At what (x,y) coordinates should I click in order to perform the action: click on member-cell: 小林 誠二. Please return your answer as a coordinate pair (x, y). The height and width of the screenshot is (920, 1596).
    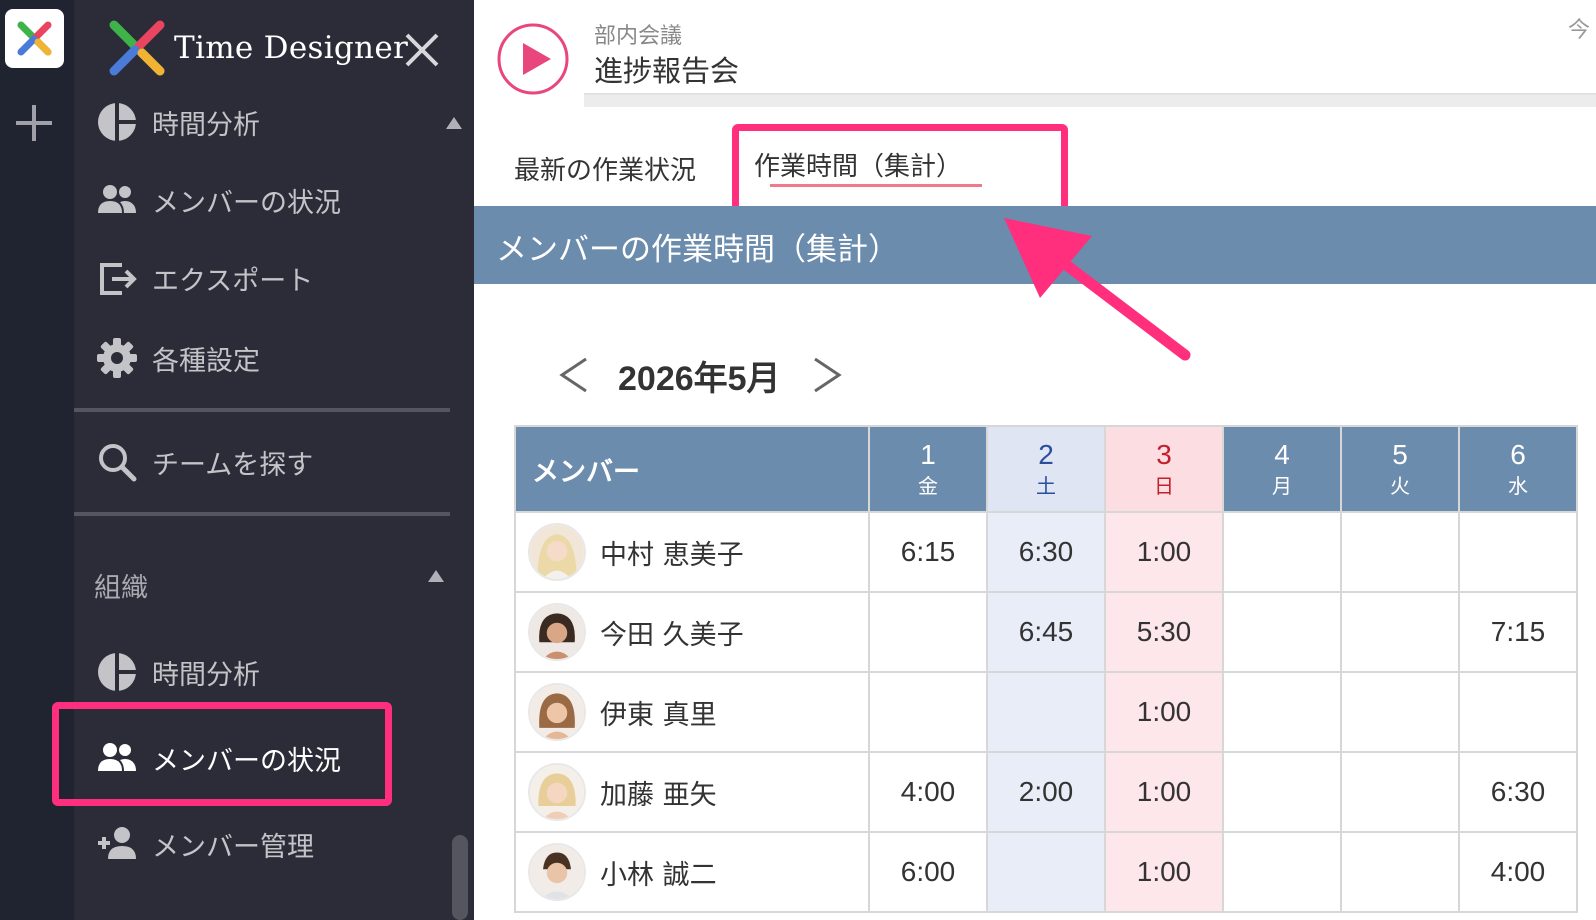
    Looking at the image, I should click on (692, 872).